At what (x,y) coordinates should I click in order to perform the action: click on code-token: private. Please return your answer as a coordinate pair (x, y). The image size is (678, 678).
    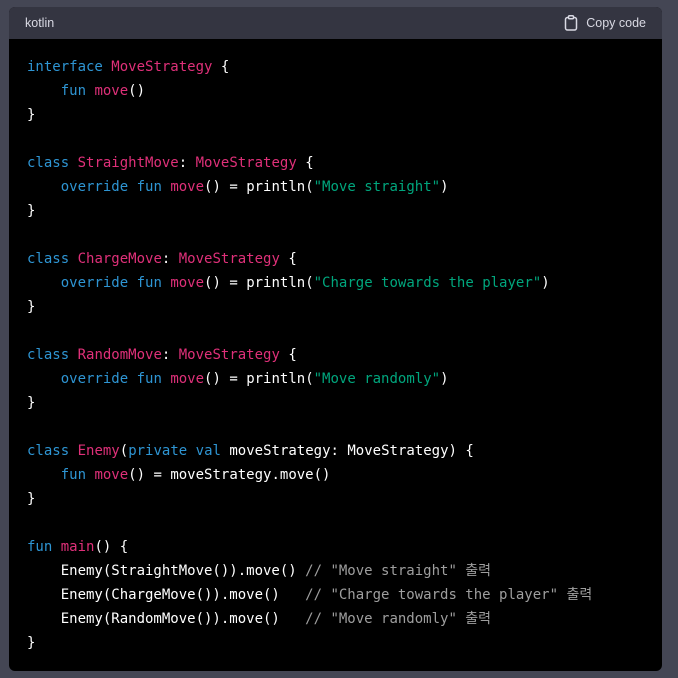
    Looking at the image, I should click on (158, 451).